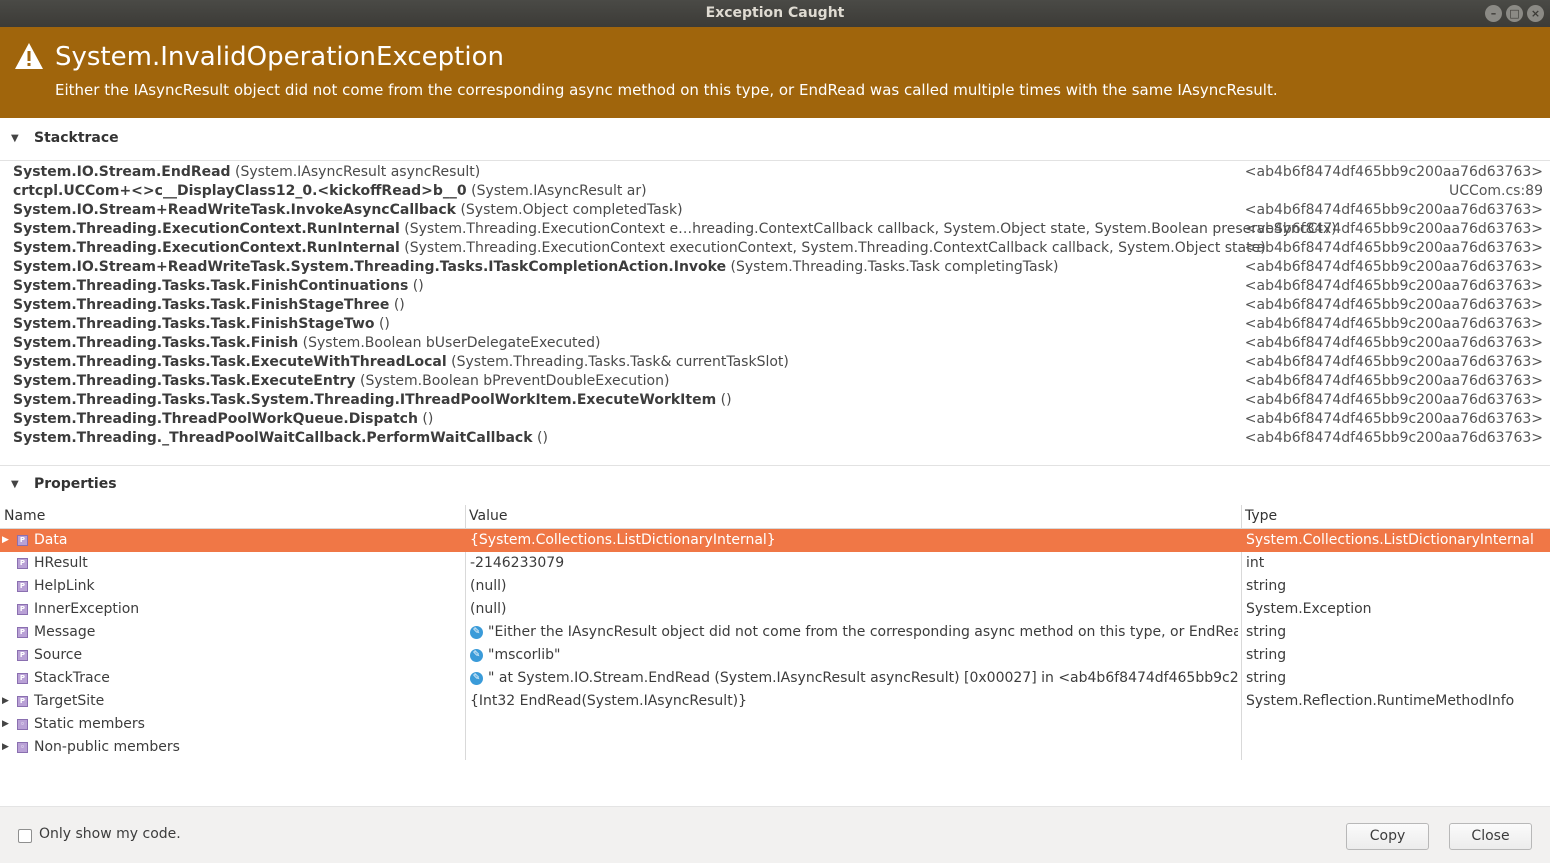  What do you see at coordinates (69, 701) in the screenshot?
I see `property-name: TargetSite` at bounding box center [69, 701].